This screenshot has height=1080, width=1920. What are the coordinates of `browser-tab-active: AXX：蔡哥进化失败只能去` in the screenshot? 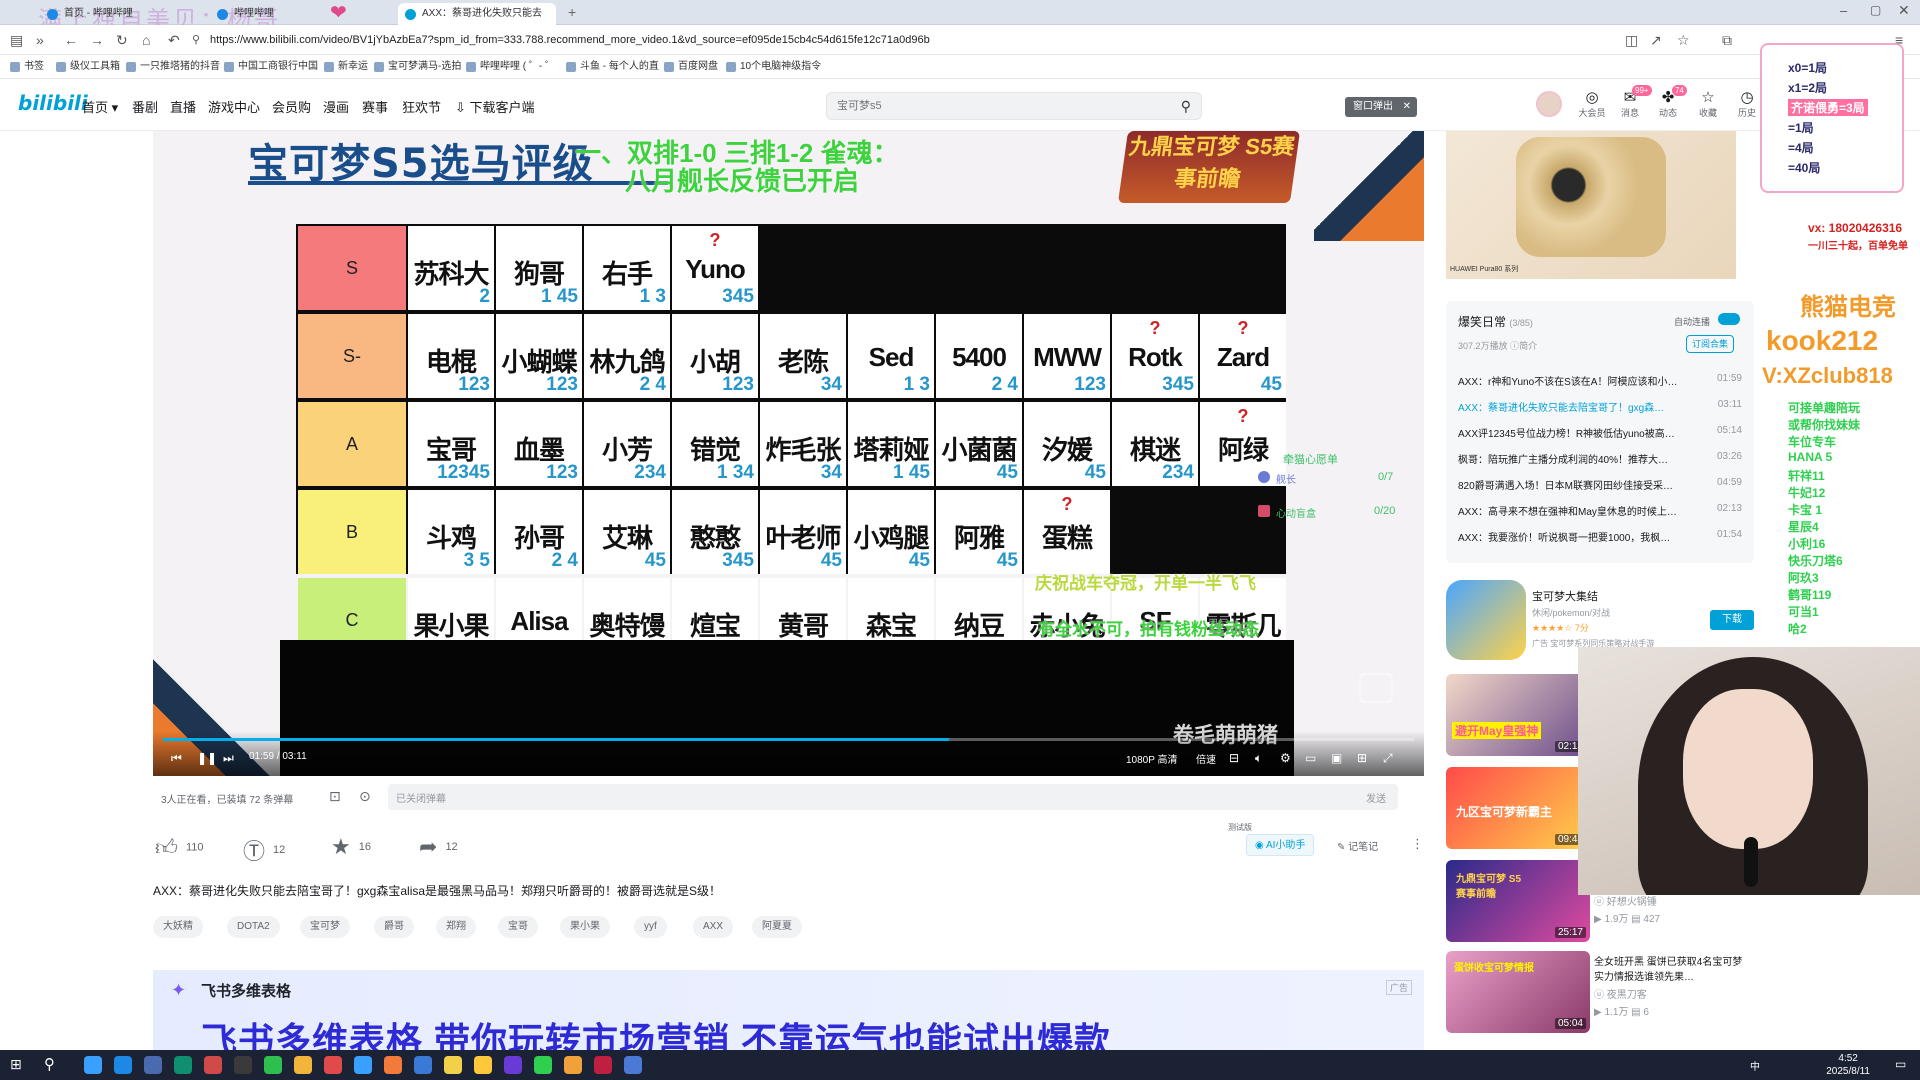 It's located at (477, 14).